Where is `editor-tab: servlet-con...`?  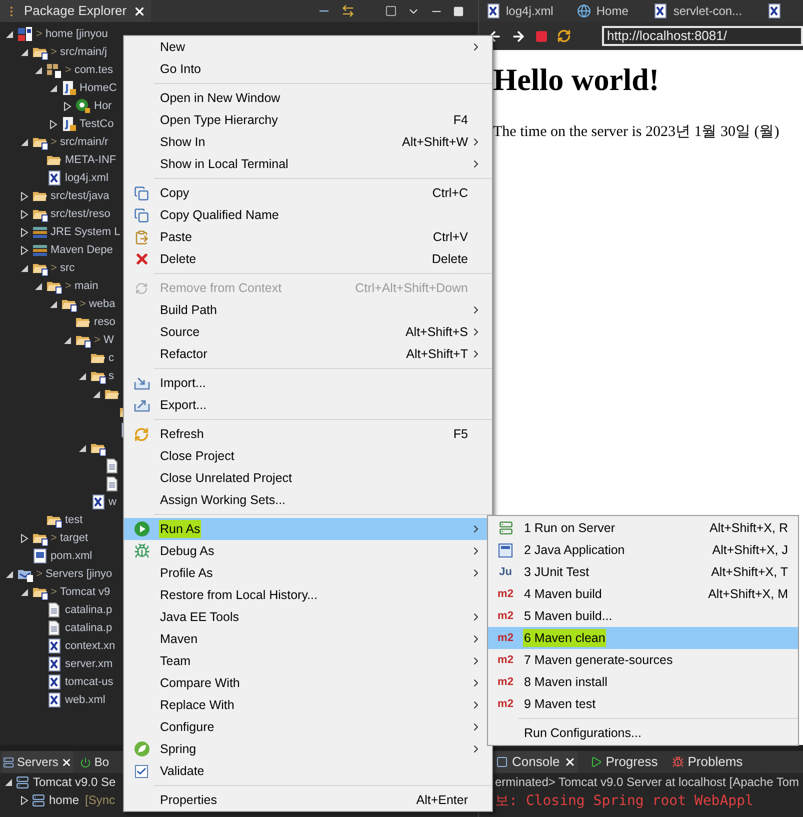
editor-tab: servlet-con... is located at coordinates (697, 11).